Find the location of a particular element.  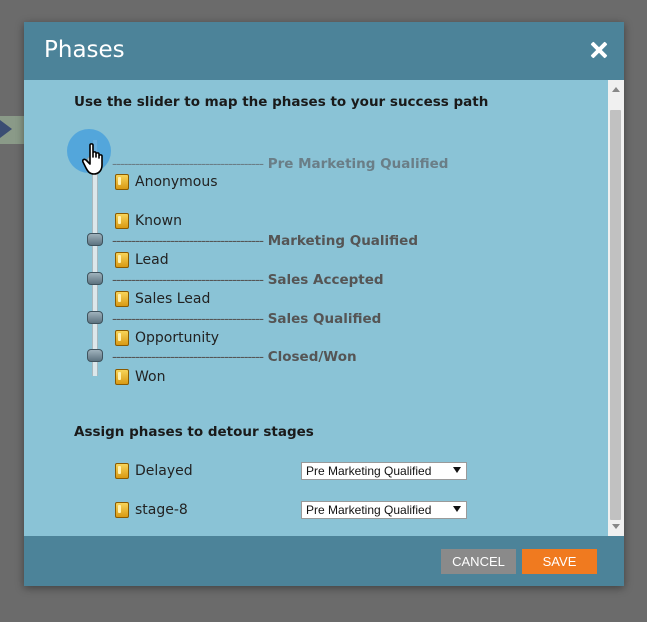

phase-label: Closed/Won is located at coordinates (312, 357).